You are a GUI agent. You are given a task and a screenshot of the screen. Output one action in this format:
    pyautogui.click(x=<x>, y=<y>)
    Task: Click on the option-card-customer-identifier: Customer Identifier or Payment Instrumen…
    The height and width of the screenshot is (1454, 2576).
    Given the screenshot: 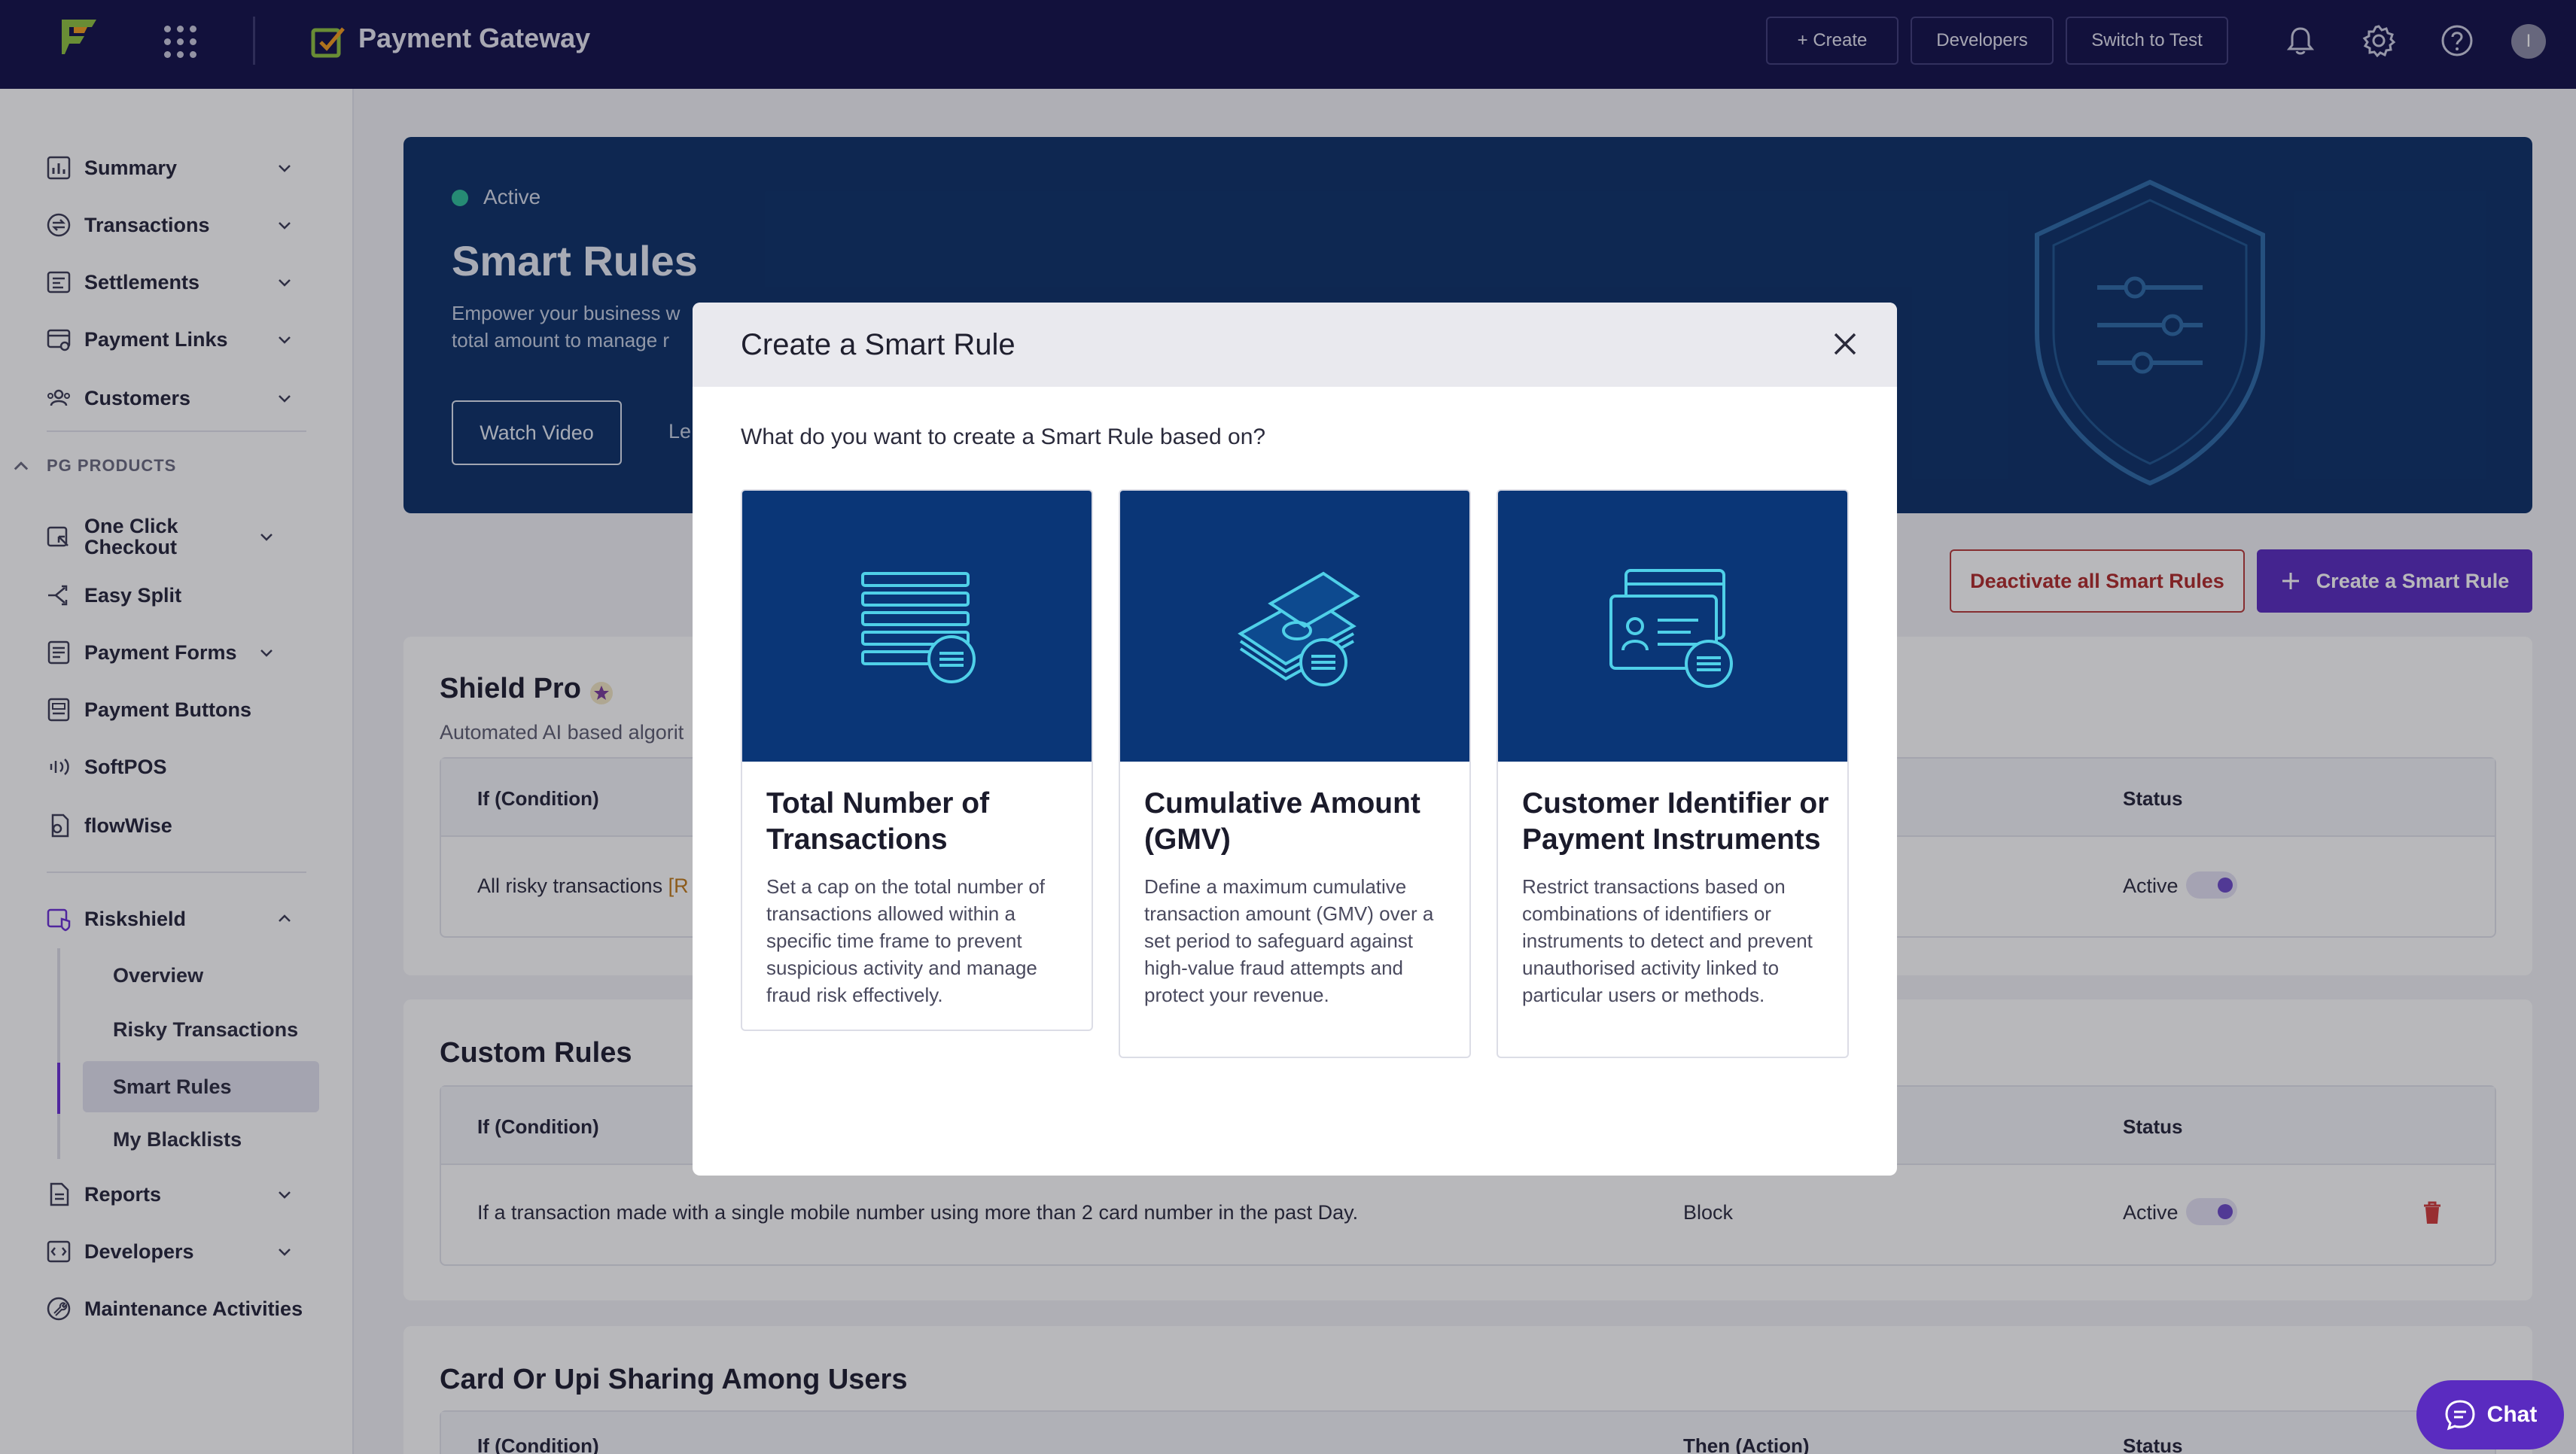 What is the action you would take?
    pyautogui.click(x=1673, y=773)
    